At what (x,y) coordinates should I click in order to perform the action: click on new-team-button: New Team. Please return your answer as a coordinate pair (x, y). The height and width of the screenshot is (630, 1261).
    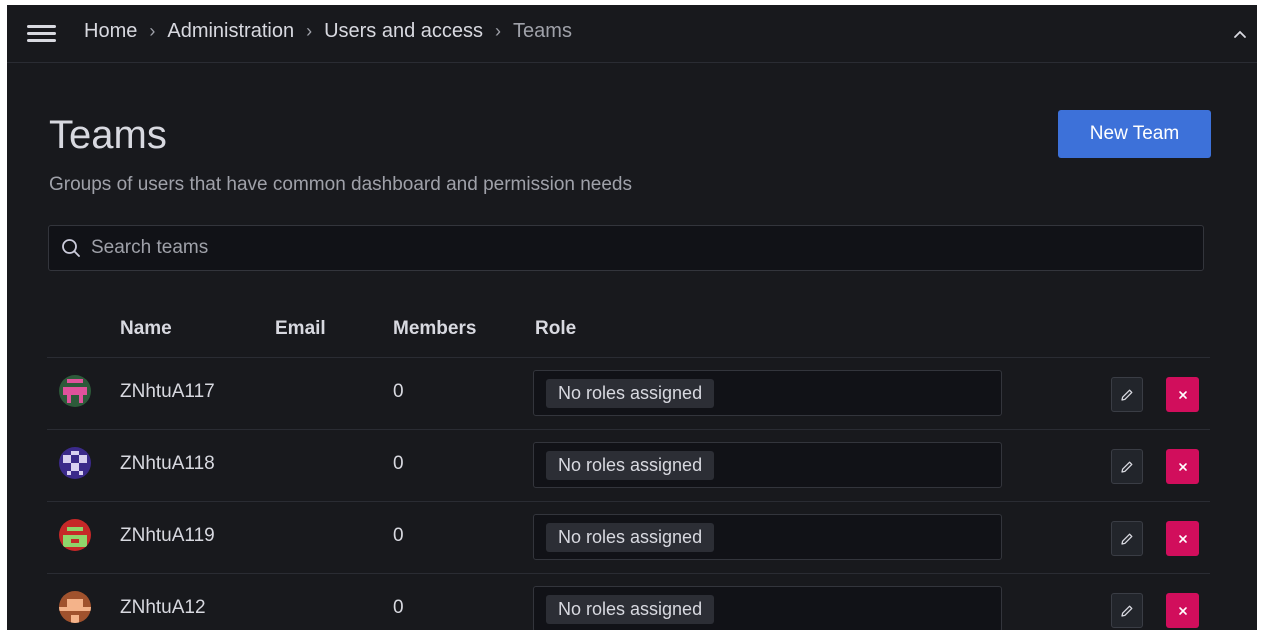
    Looking at the image, I should click on (1134, 134).